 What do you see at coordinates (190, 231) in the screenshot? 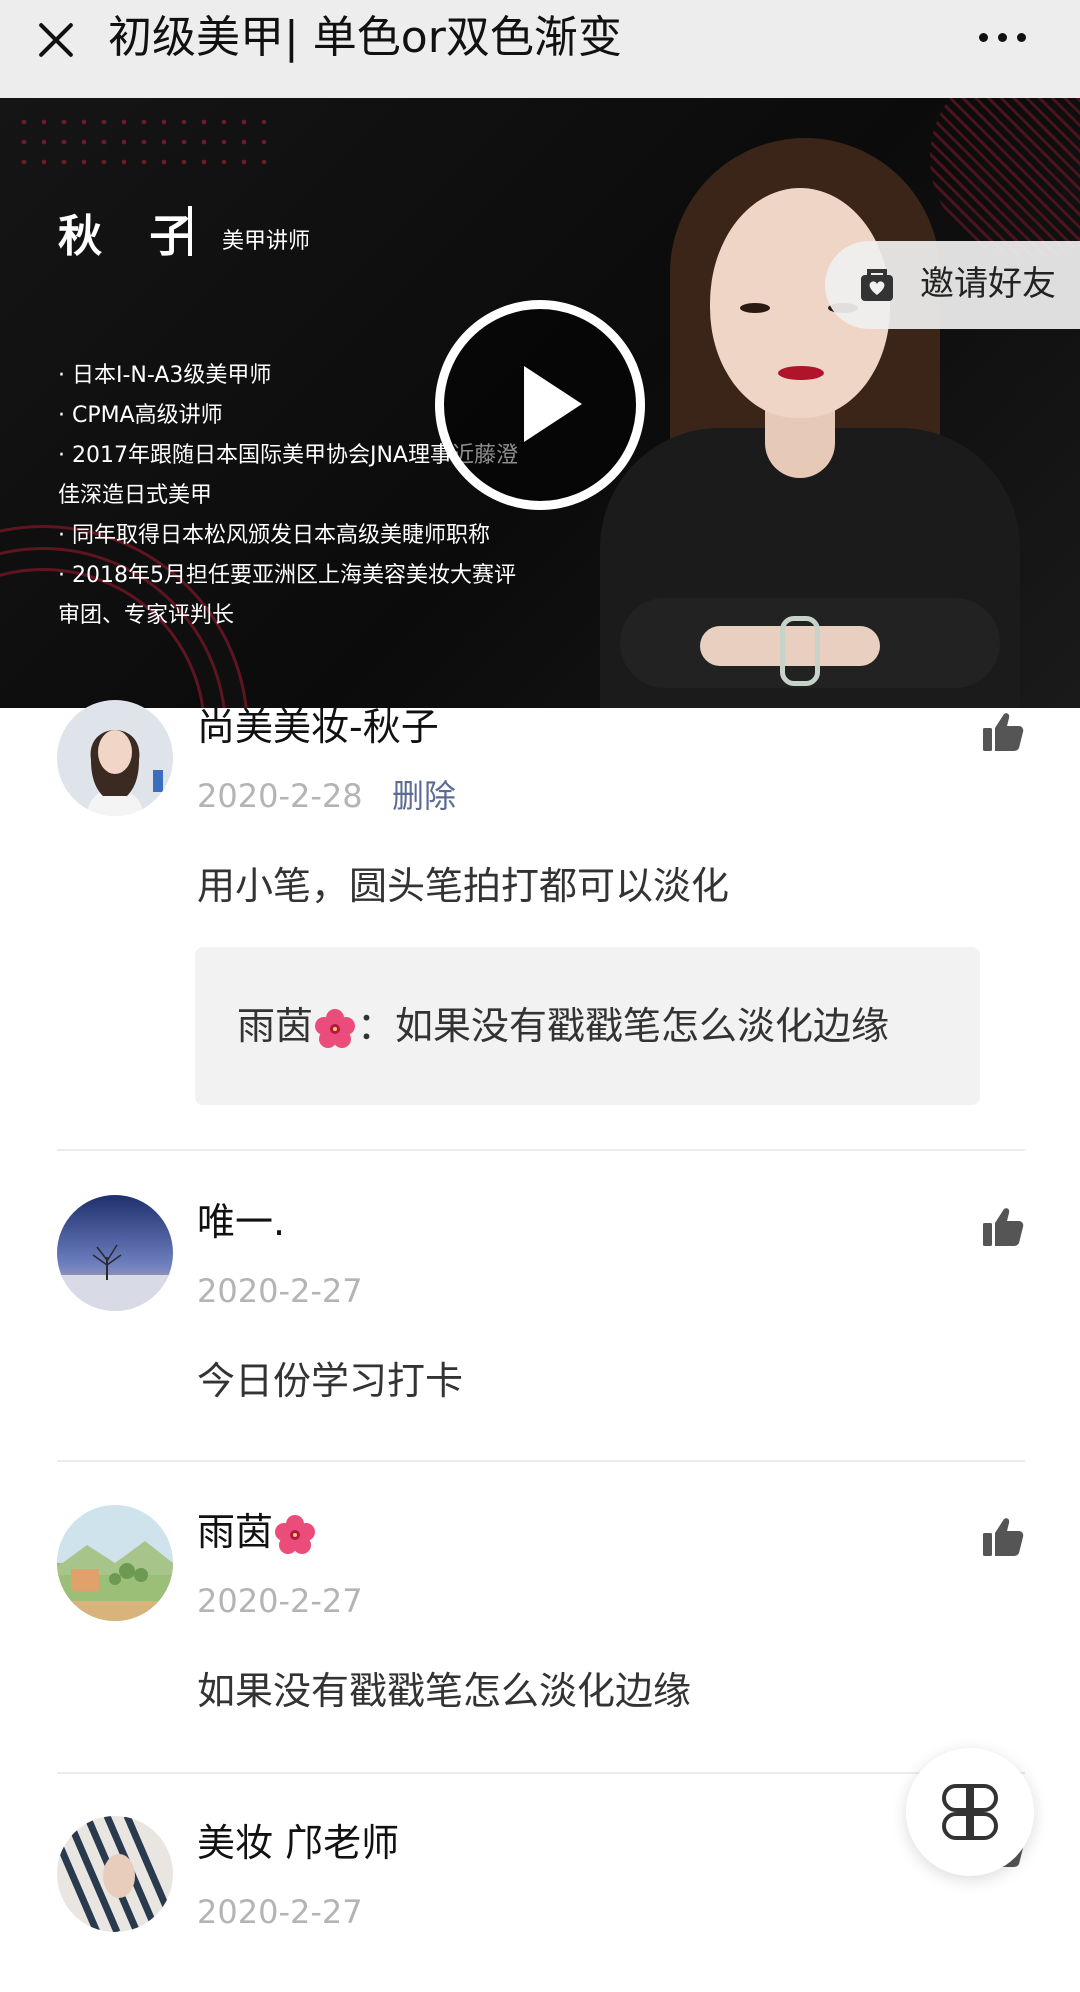
I see `name-divider` at bounding box center [190, 231].